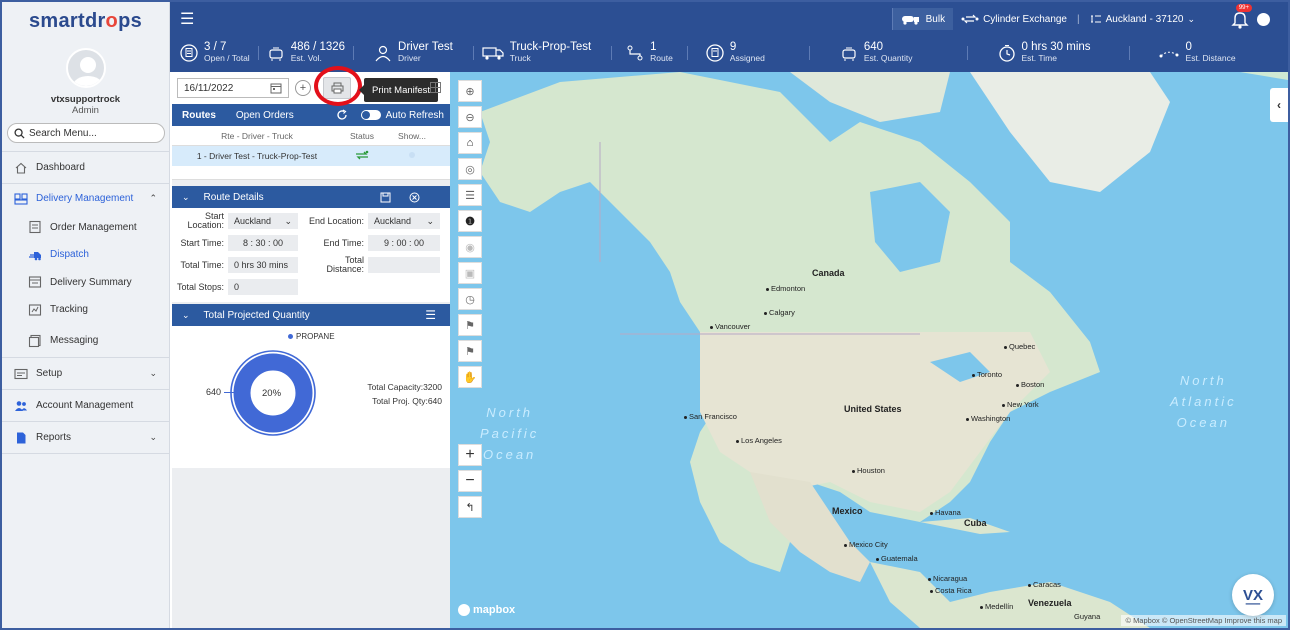 The height and width of the screenshot is (630, 1290). Describe the element at coordinates (85, 311) in the screenshot. I see `sidebar-item-tracking: Tracking` at that location.